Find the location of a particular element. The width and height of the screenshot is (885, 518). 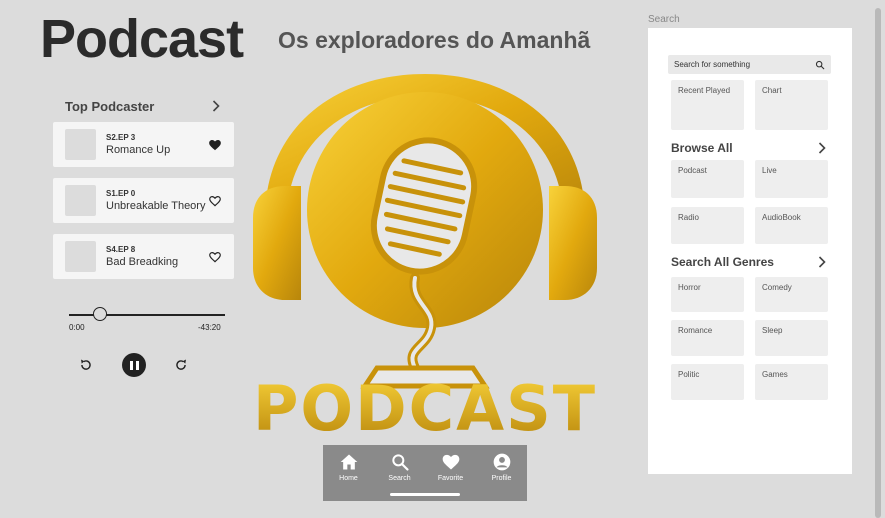

tile-podcast: Podcast is located at coordinates (707, 179).